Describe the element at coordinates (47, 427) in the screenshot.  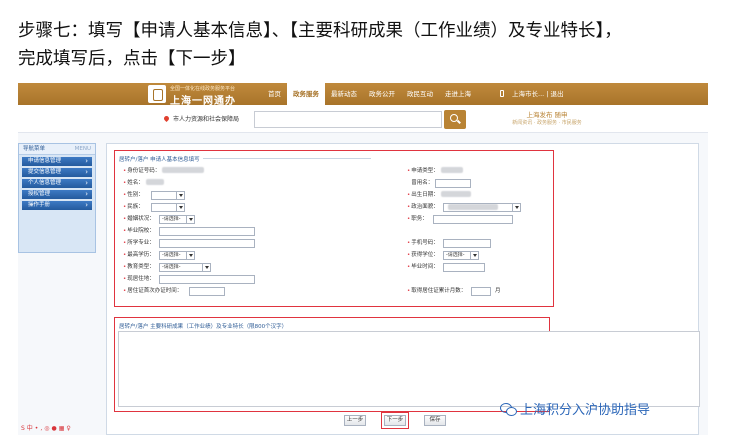
I see `taskbar-tray: S中•,◎●▦♀` at that location.